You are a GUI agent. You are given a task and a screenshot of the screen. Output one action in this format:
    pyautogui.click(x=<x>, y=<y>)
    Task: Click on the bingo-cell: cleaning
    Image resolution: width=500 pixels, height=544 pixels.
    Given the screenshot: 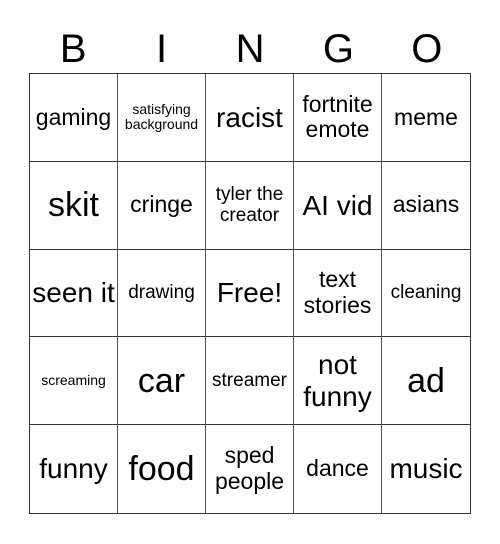 What is the action you would take?
    pyautogui.click(x=426, y=294)
    